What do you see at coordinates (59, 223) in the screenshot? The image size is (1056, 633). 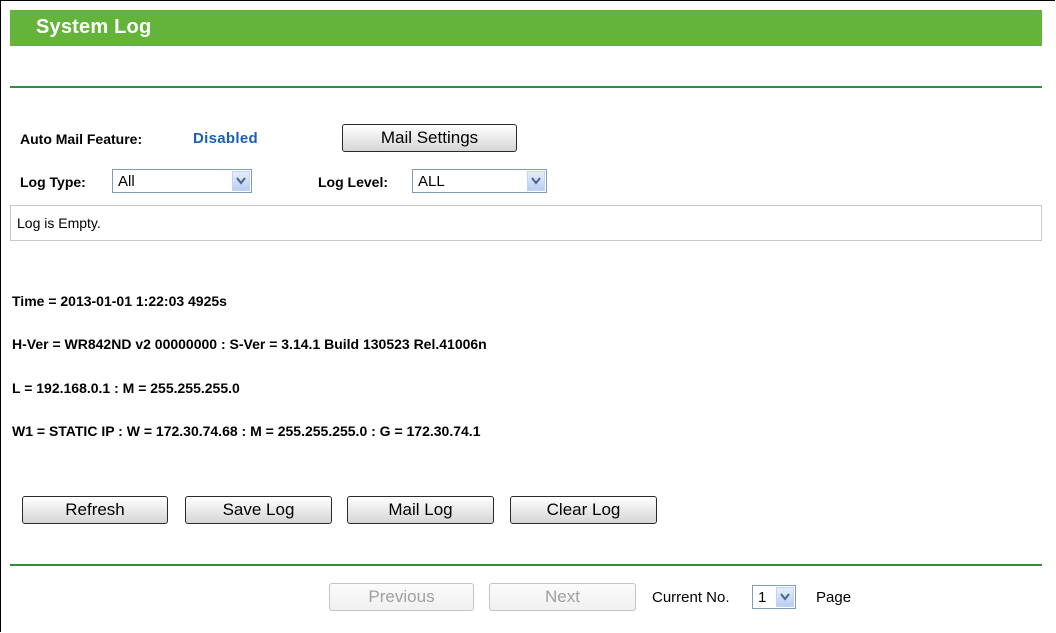 I see `log-empty-text: Log is Empty.` at bounding box center [59, 223].